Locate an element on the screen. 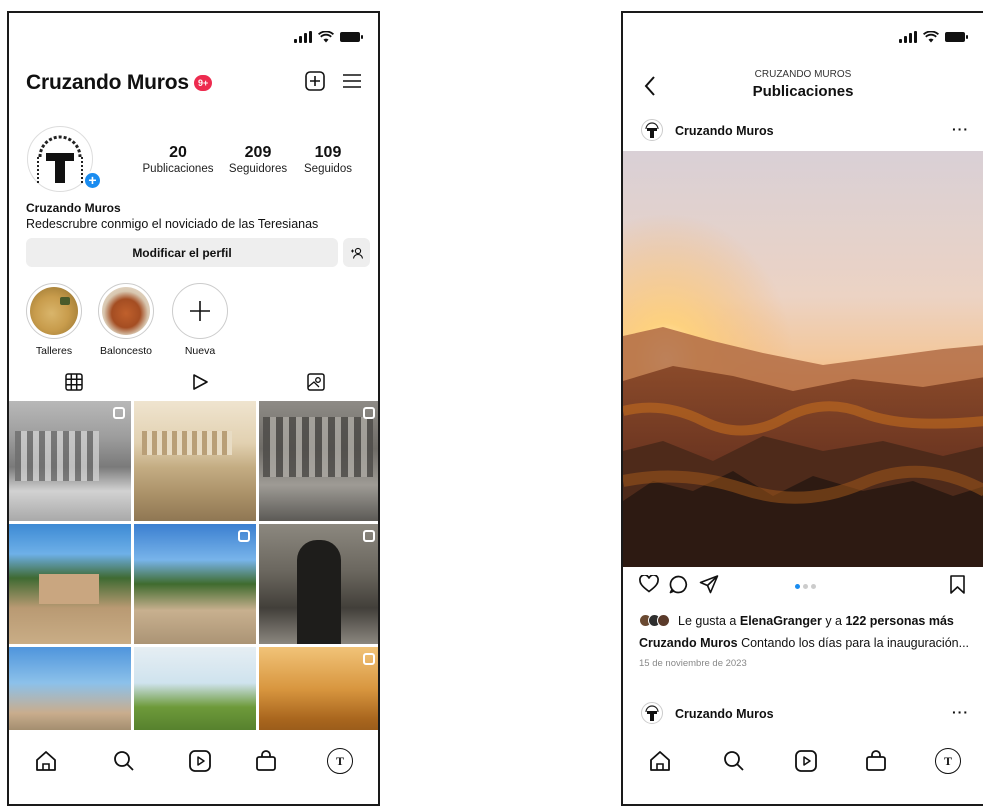  stat-followers: 209 Seguidores is located at coordinates (258, 159).